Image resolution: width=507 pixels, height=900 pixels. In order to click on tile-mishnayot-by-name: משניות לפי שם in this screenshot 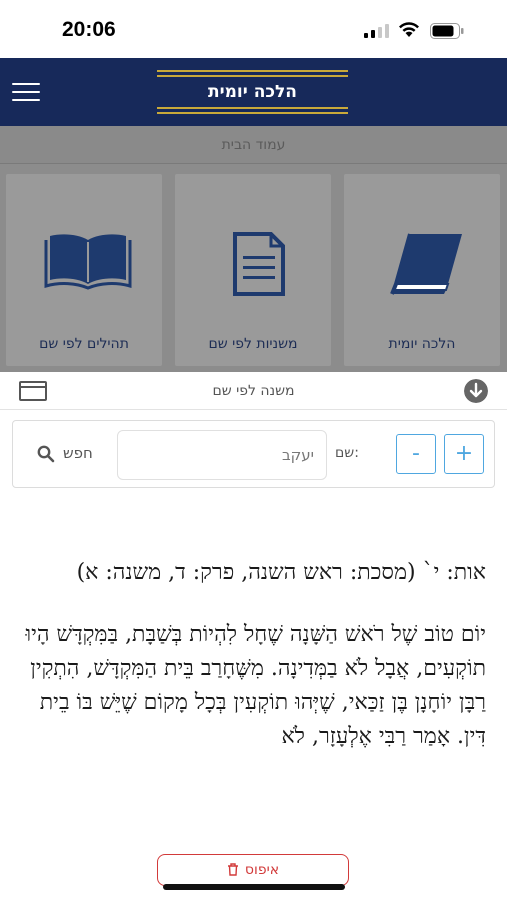, I will do `click(253, 270)`.